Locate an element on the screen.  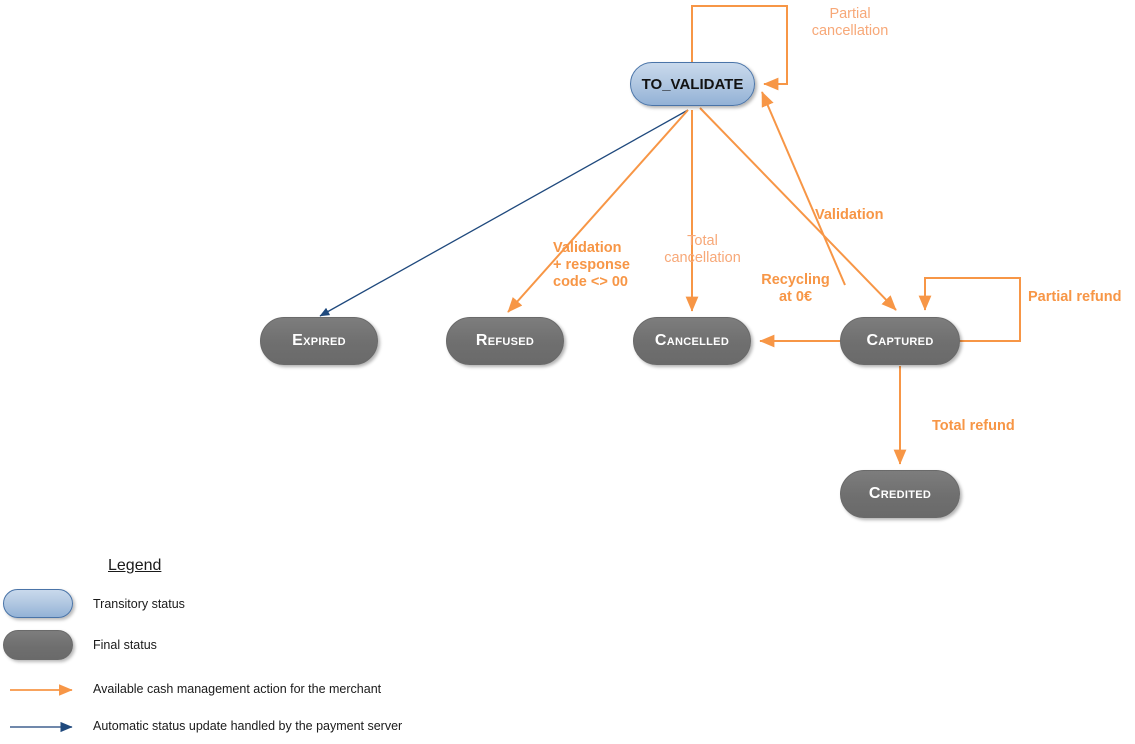
state-node-refused: Refused is located at coordinates (505, 341).